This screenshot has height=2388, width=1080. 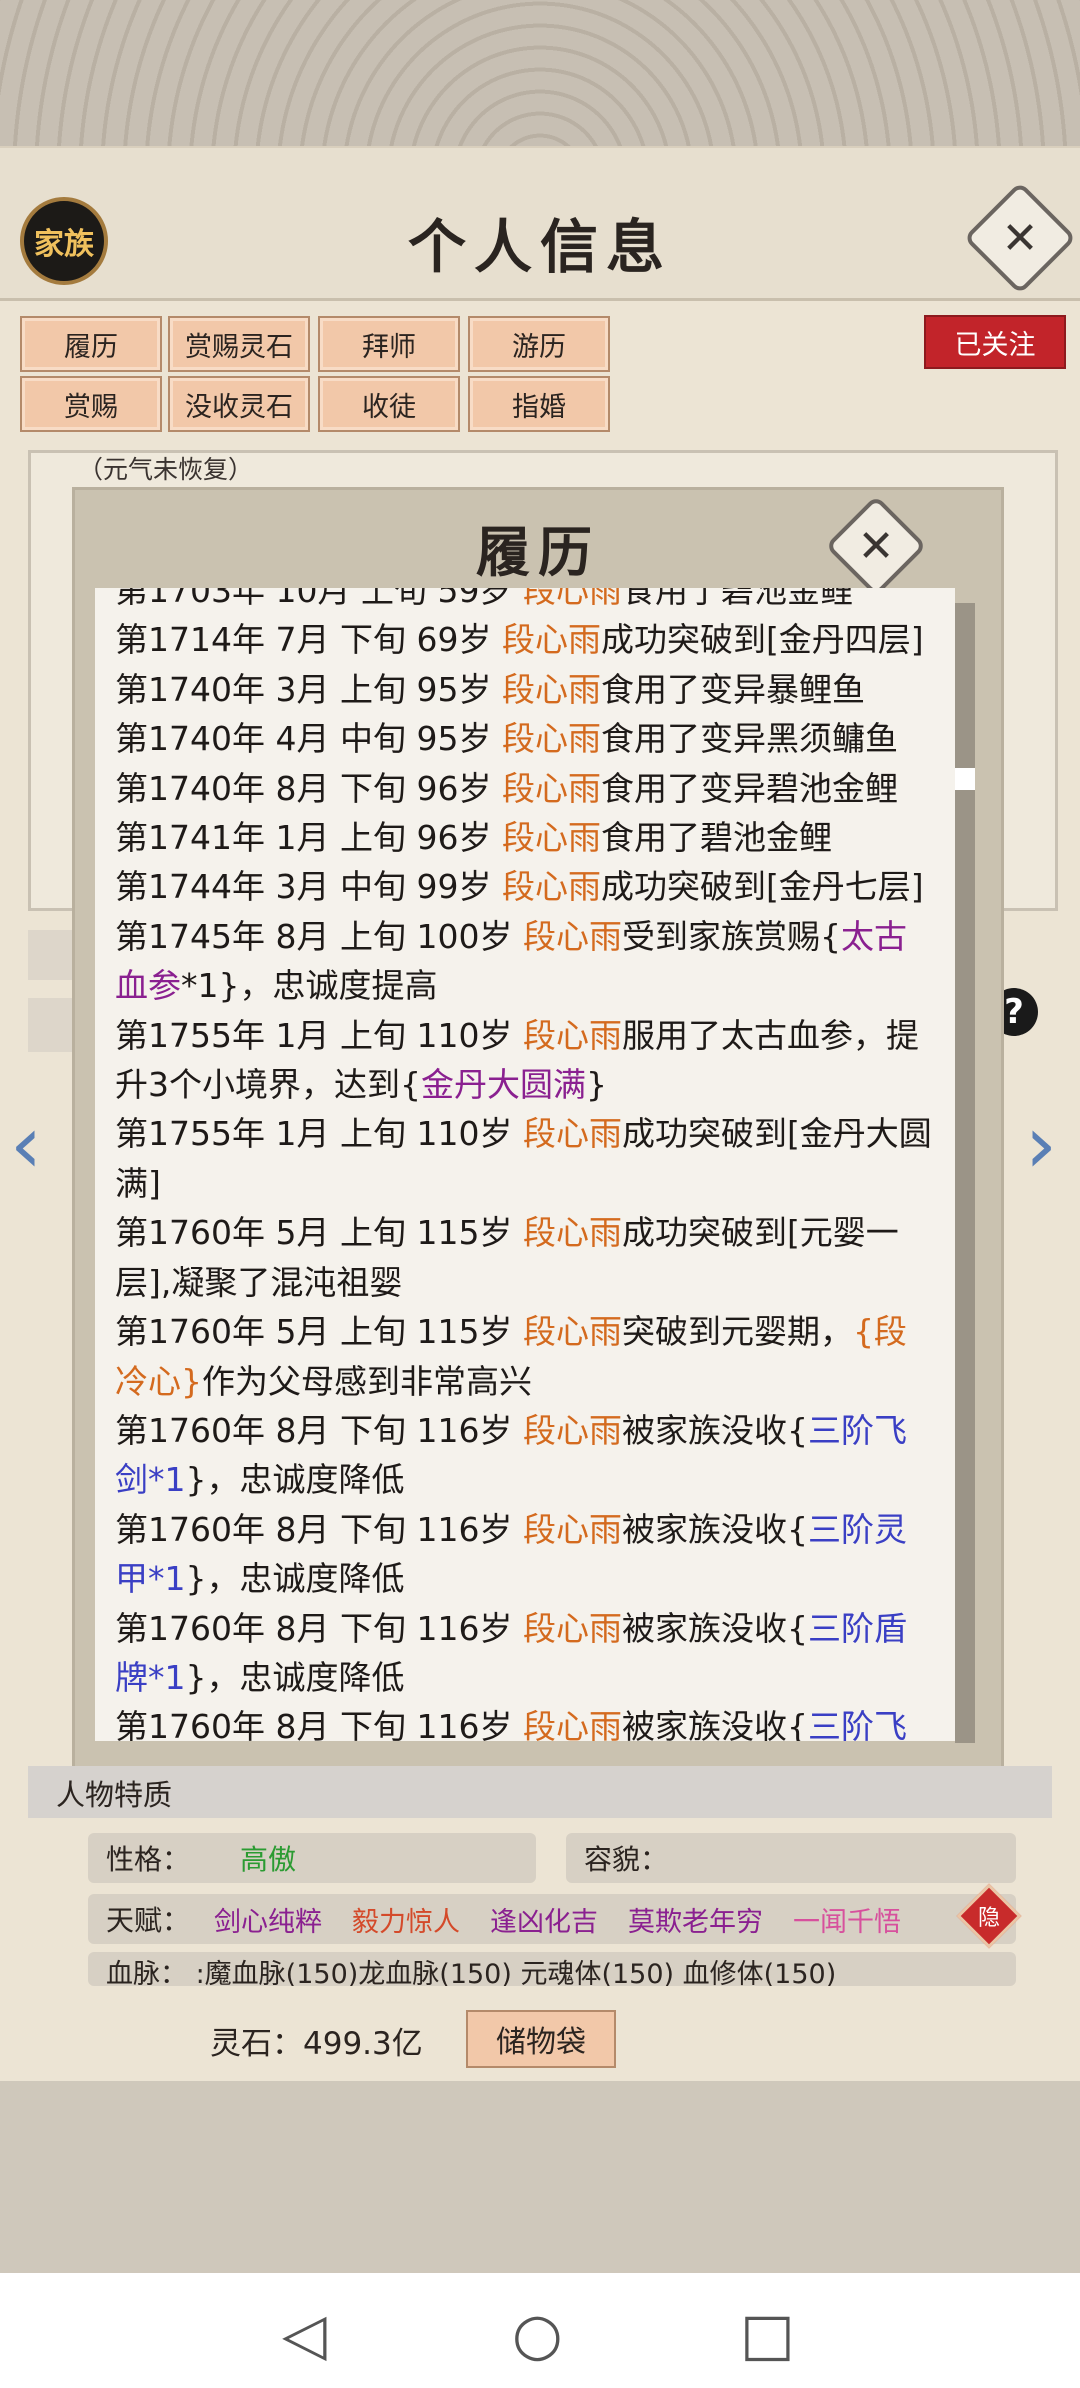 I want to click on history-entry: 第1740年 8月 下旬 96岁 段心雨食用了变异碧池金鲤, so click(x=525, y=788).